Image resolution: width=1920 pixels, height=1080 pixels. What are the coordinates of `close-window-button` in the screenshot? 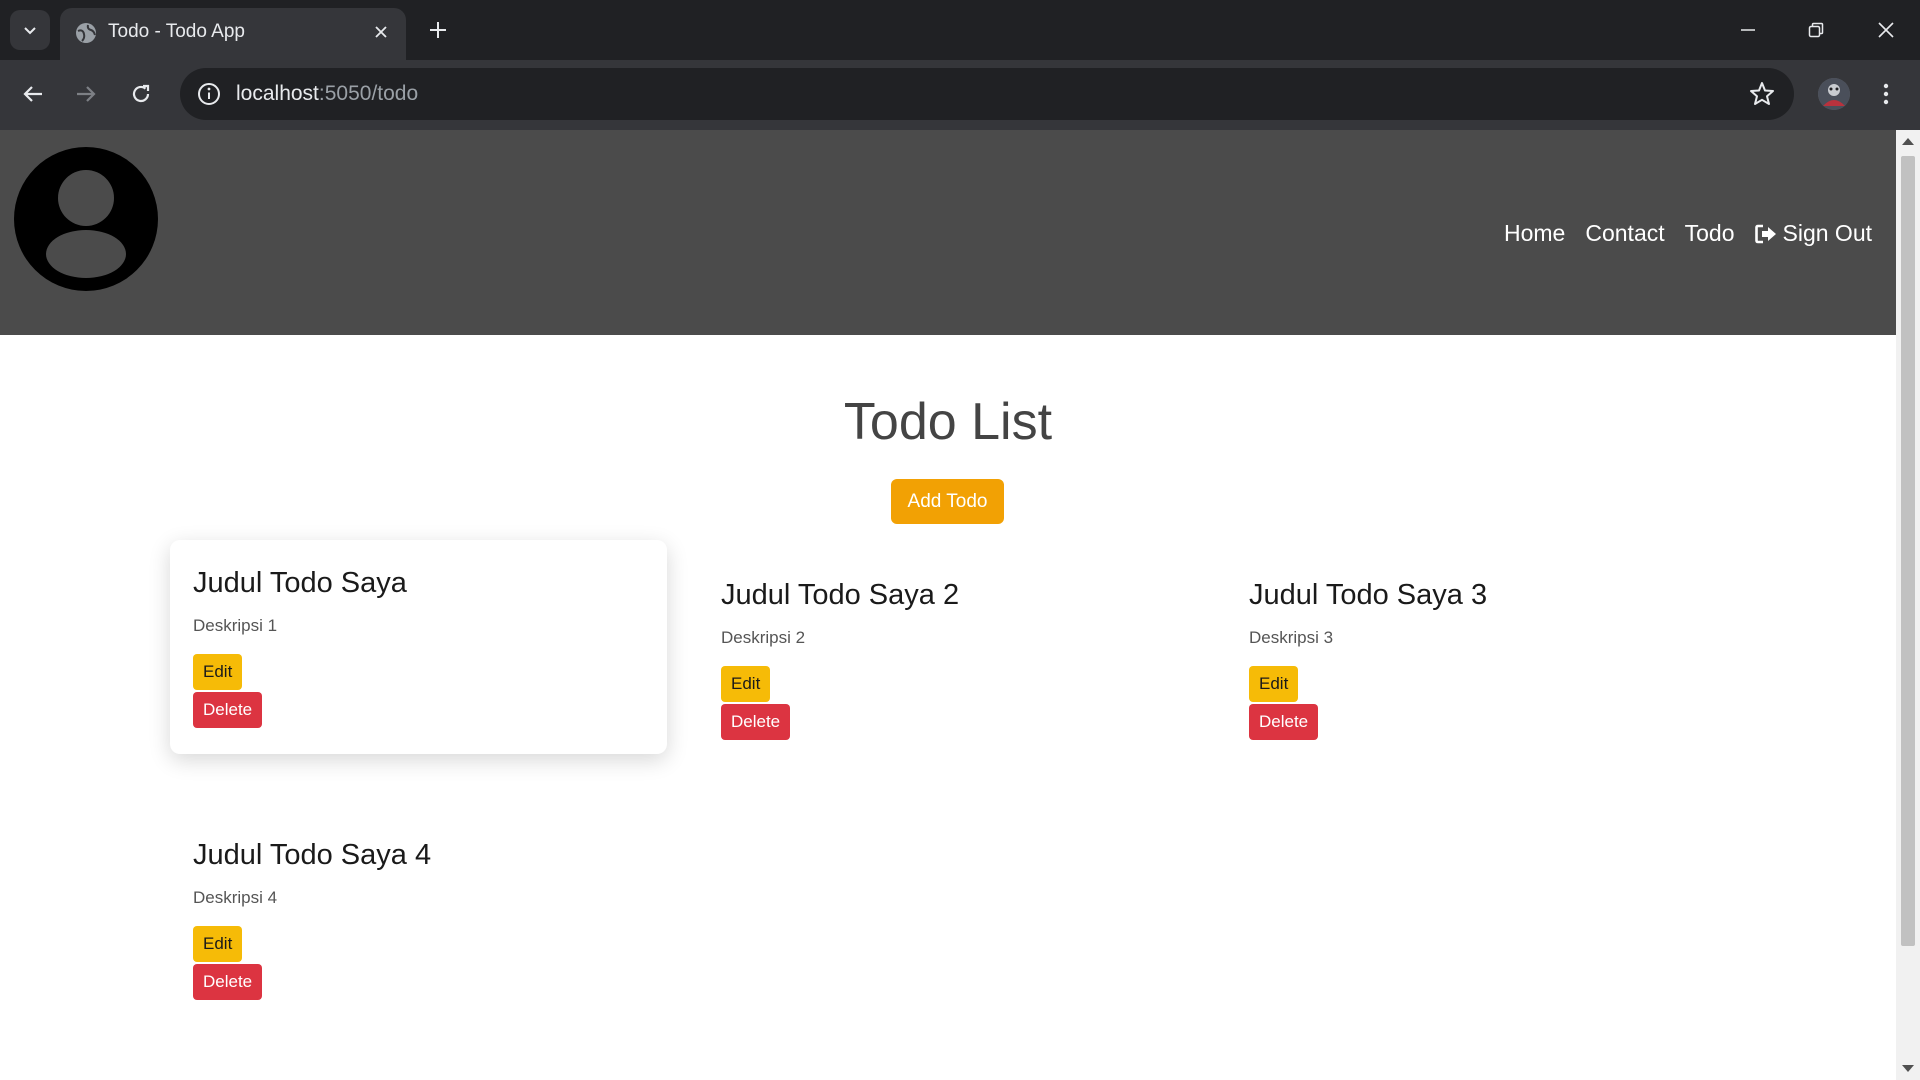 It's located at (1886, 30).